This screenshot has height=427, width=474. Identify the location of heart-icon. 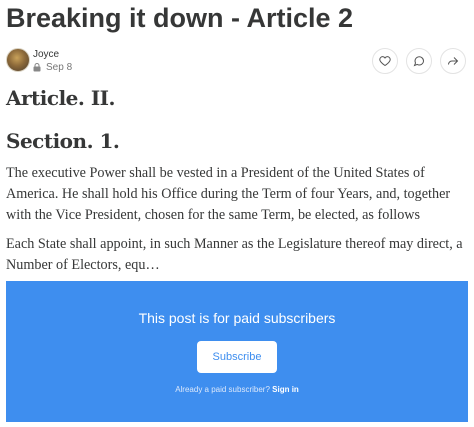
(385, 61).